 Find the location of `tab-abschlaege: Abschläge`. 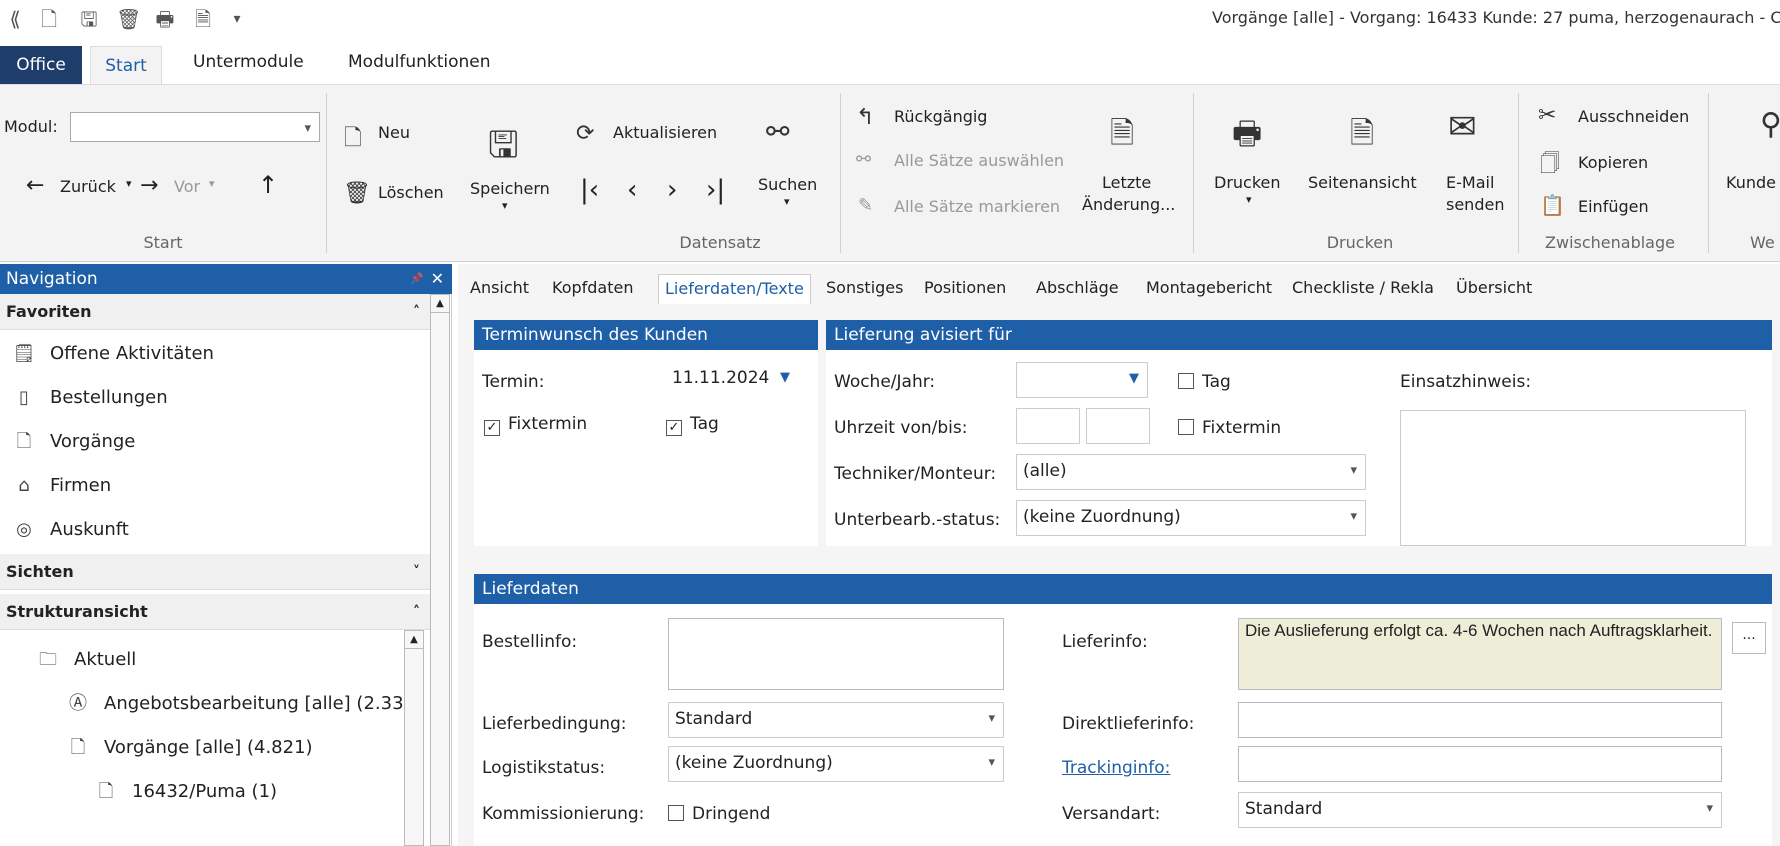

tab-abschlaege: Abschläge is located at coordinates (1077, 289).